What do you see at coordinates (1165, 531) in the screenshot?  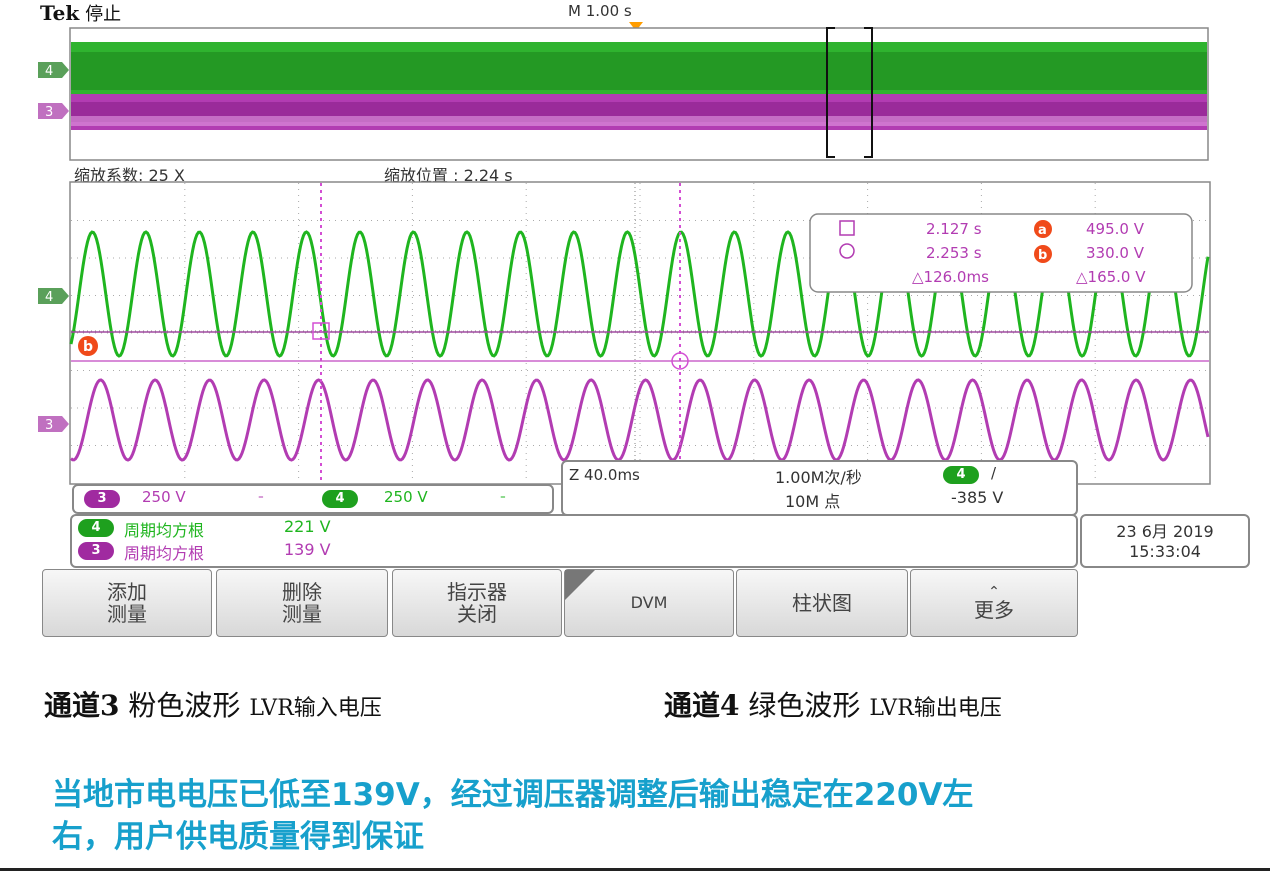 I see `date-label: 23 6月 2019` at bounding box center [1165, 531].